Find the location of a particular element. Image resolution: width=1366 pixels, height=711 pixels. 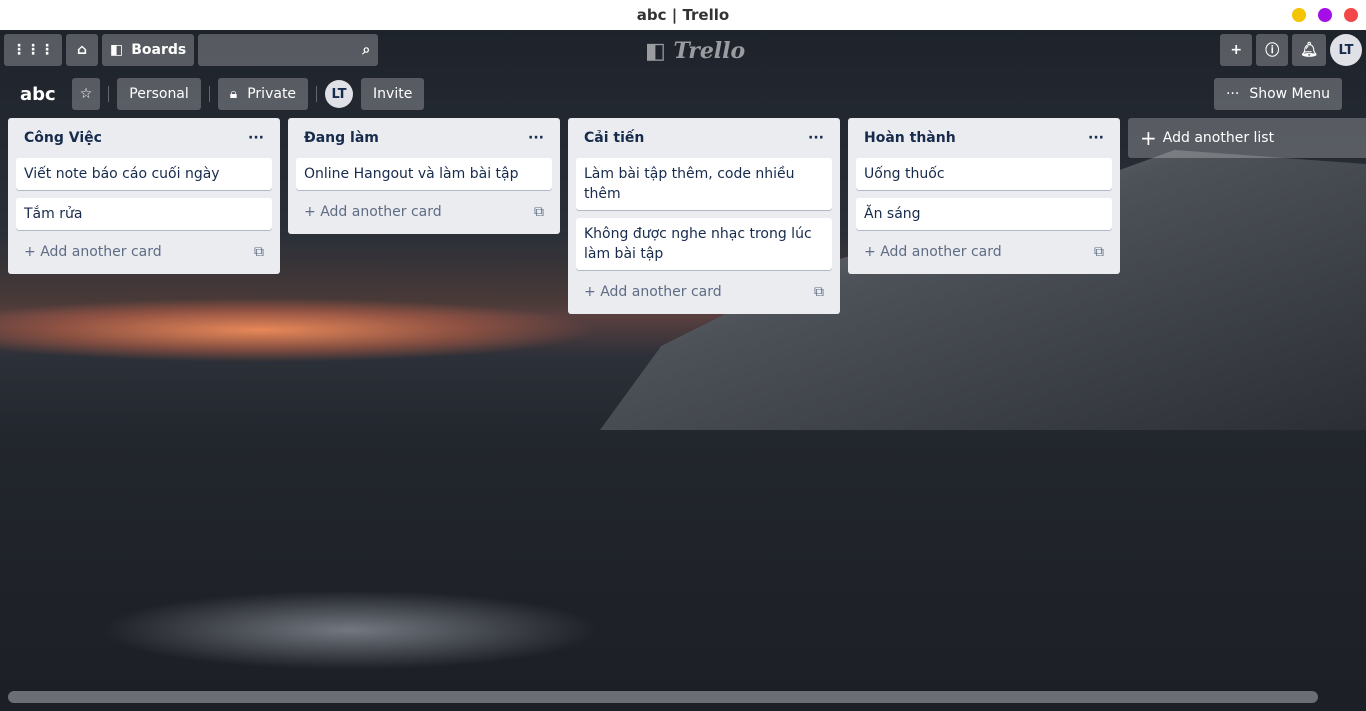

member-avatar: LT is located at coordinates (339, 94).